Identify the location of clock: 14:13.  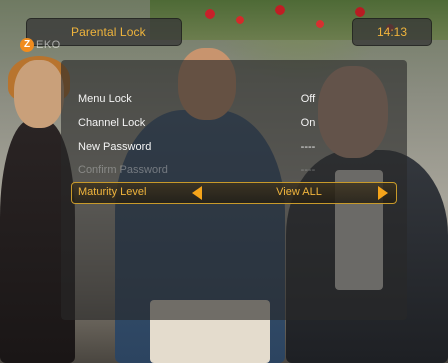
(392, 32).